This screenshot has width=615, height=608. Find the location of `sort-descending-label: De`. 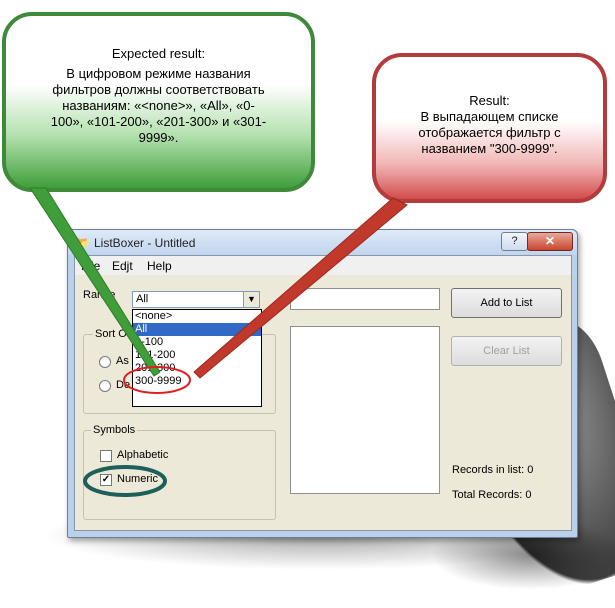

sort-descending-label: De is located at coordinates (123, 385).